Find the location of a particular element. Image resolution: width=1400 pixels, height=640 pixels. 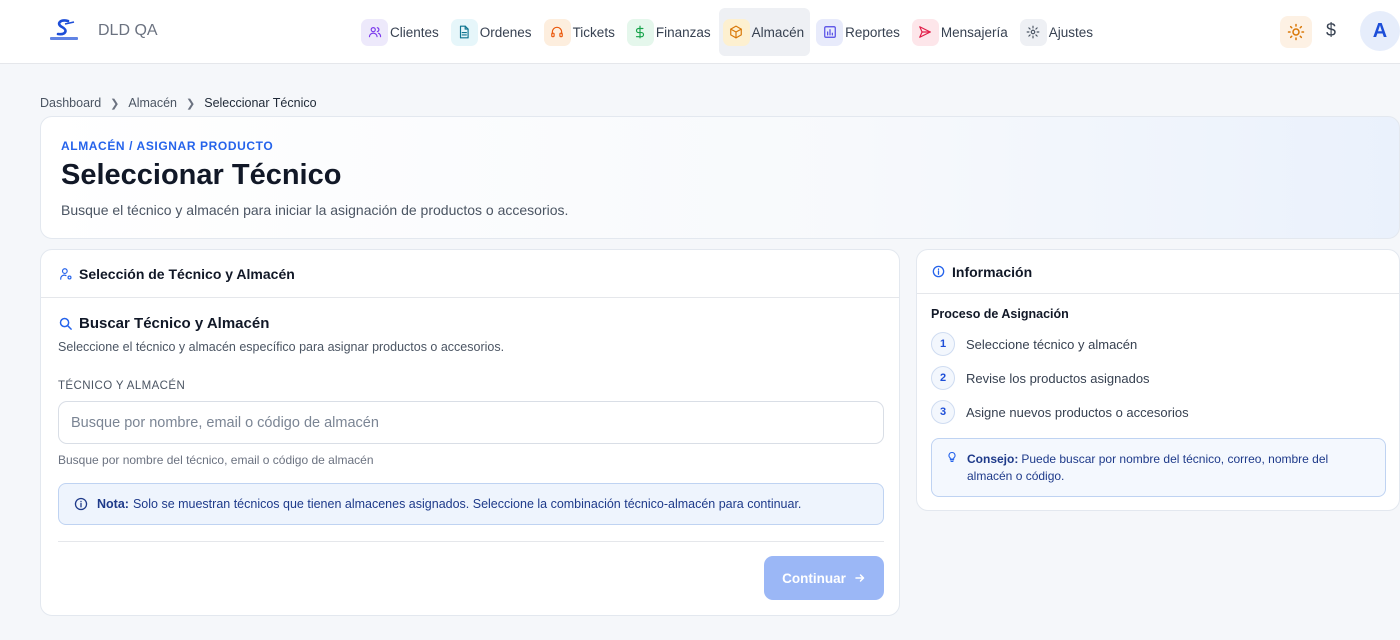

step-text: Seleccione técnico y almacén is located at coordinates (1052, 344).